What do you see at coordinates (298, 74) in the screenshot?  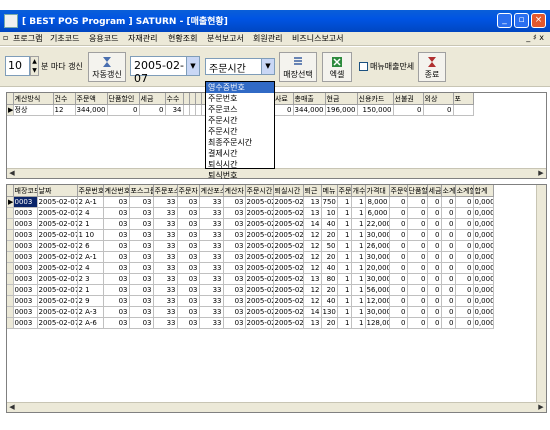 I see `store-select-label: 매장선택` at bounding box center [298, 74].